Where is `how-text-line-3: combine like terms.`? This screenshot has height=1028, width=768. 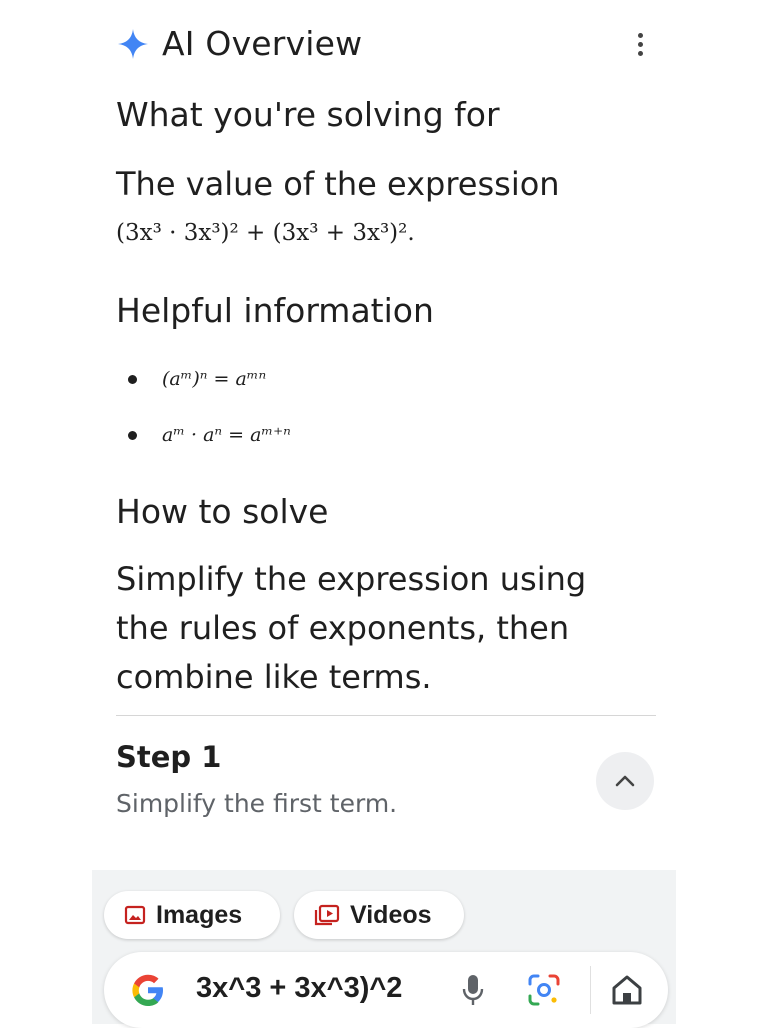 how-text-line-3: combine like terms. is located at coordinates (274, 677).